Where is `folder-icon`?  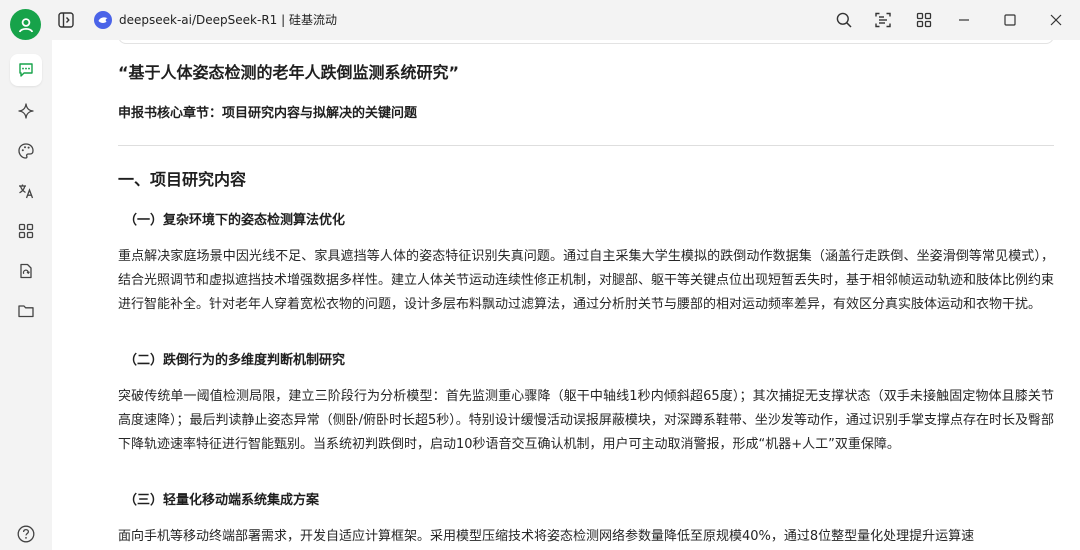
folder-icon is located at coordinates (26, 311).